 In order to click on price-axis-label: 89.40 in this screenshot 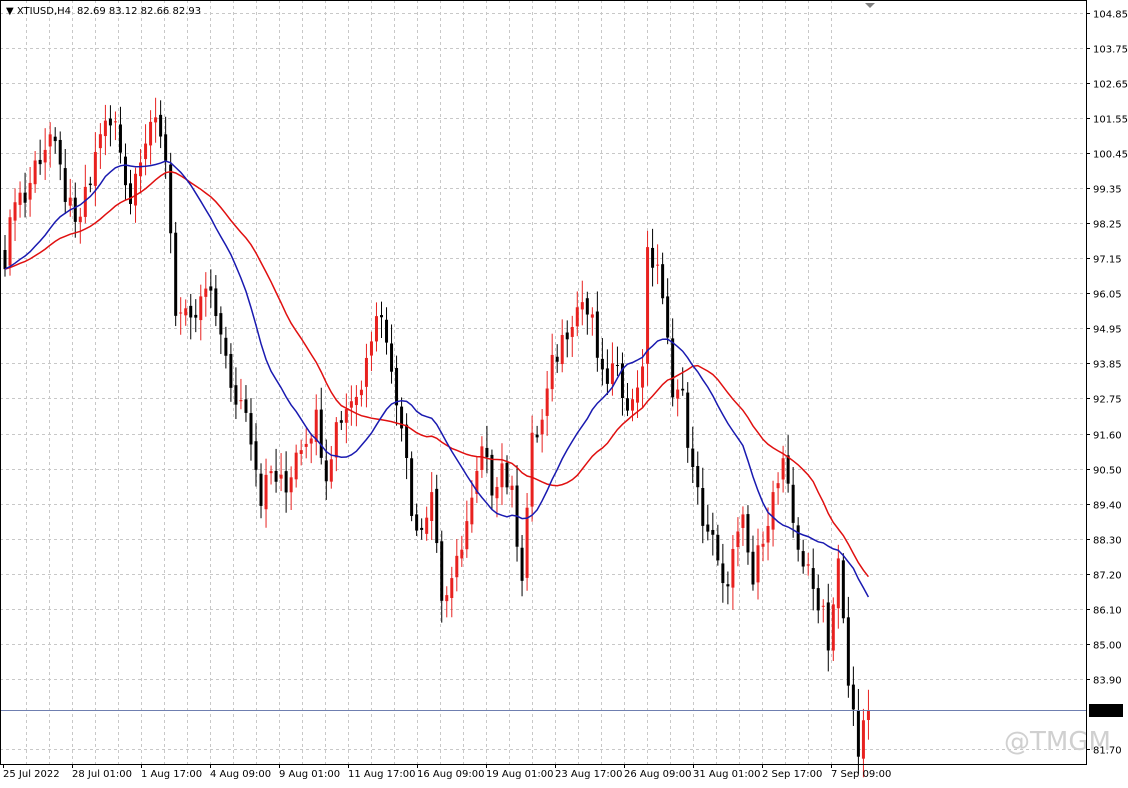, I will do `click(1107, 506)`.